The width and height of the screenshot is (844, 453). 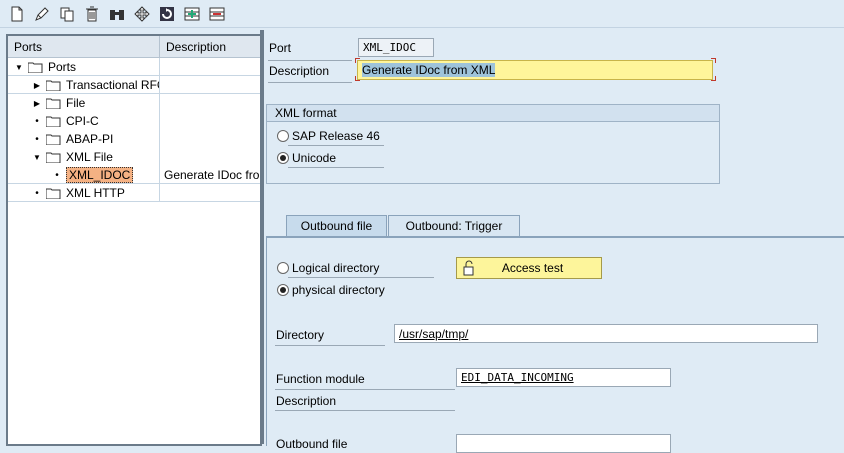 I want to click on tab-outbound-file: Outbound file, so click(x=336, y=226).